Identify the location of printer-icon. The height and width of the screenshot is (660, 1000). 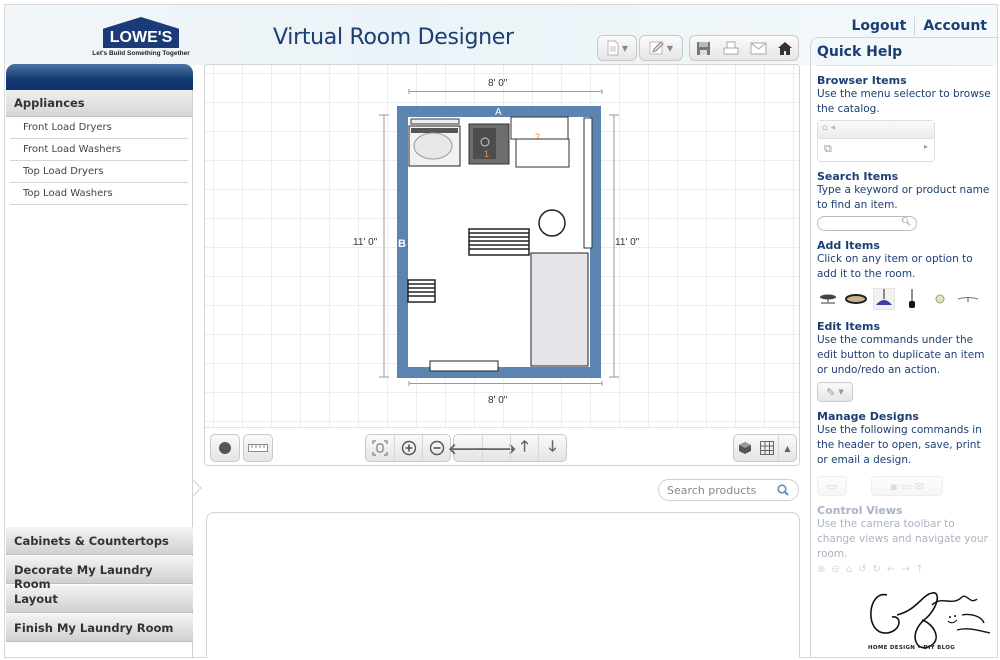
(731, 47).